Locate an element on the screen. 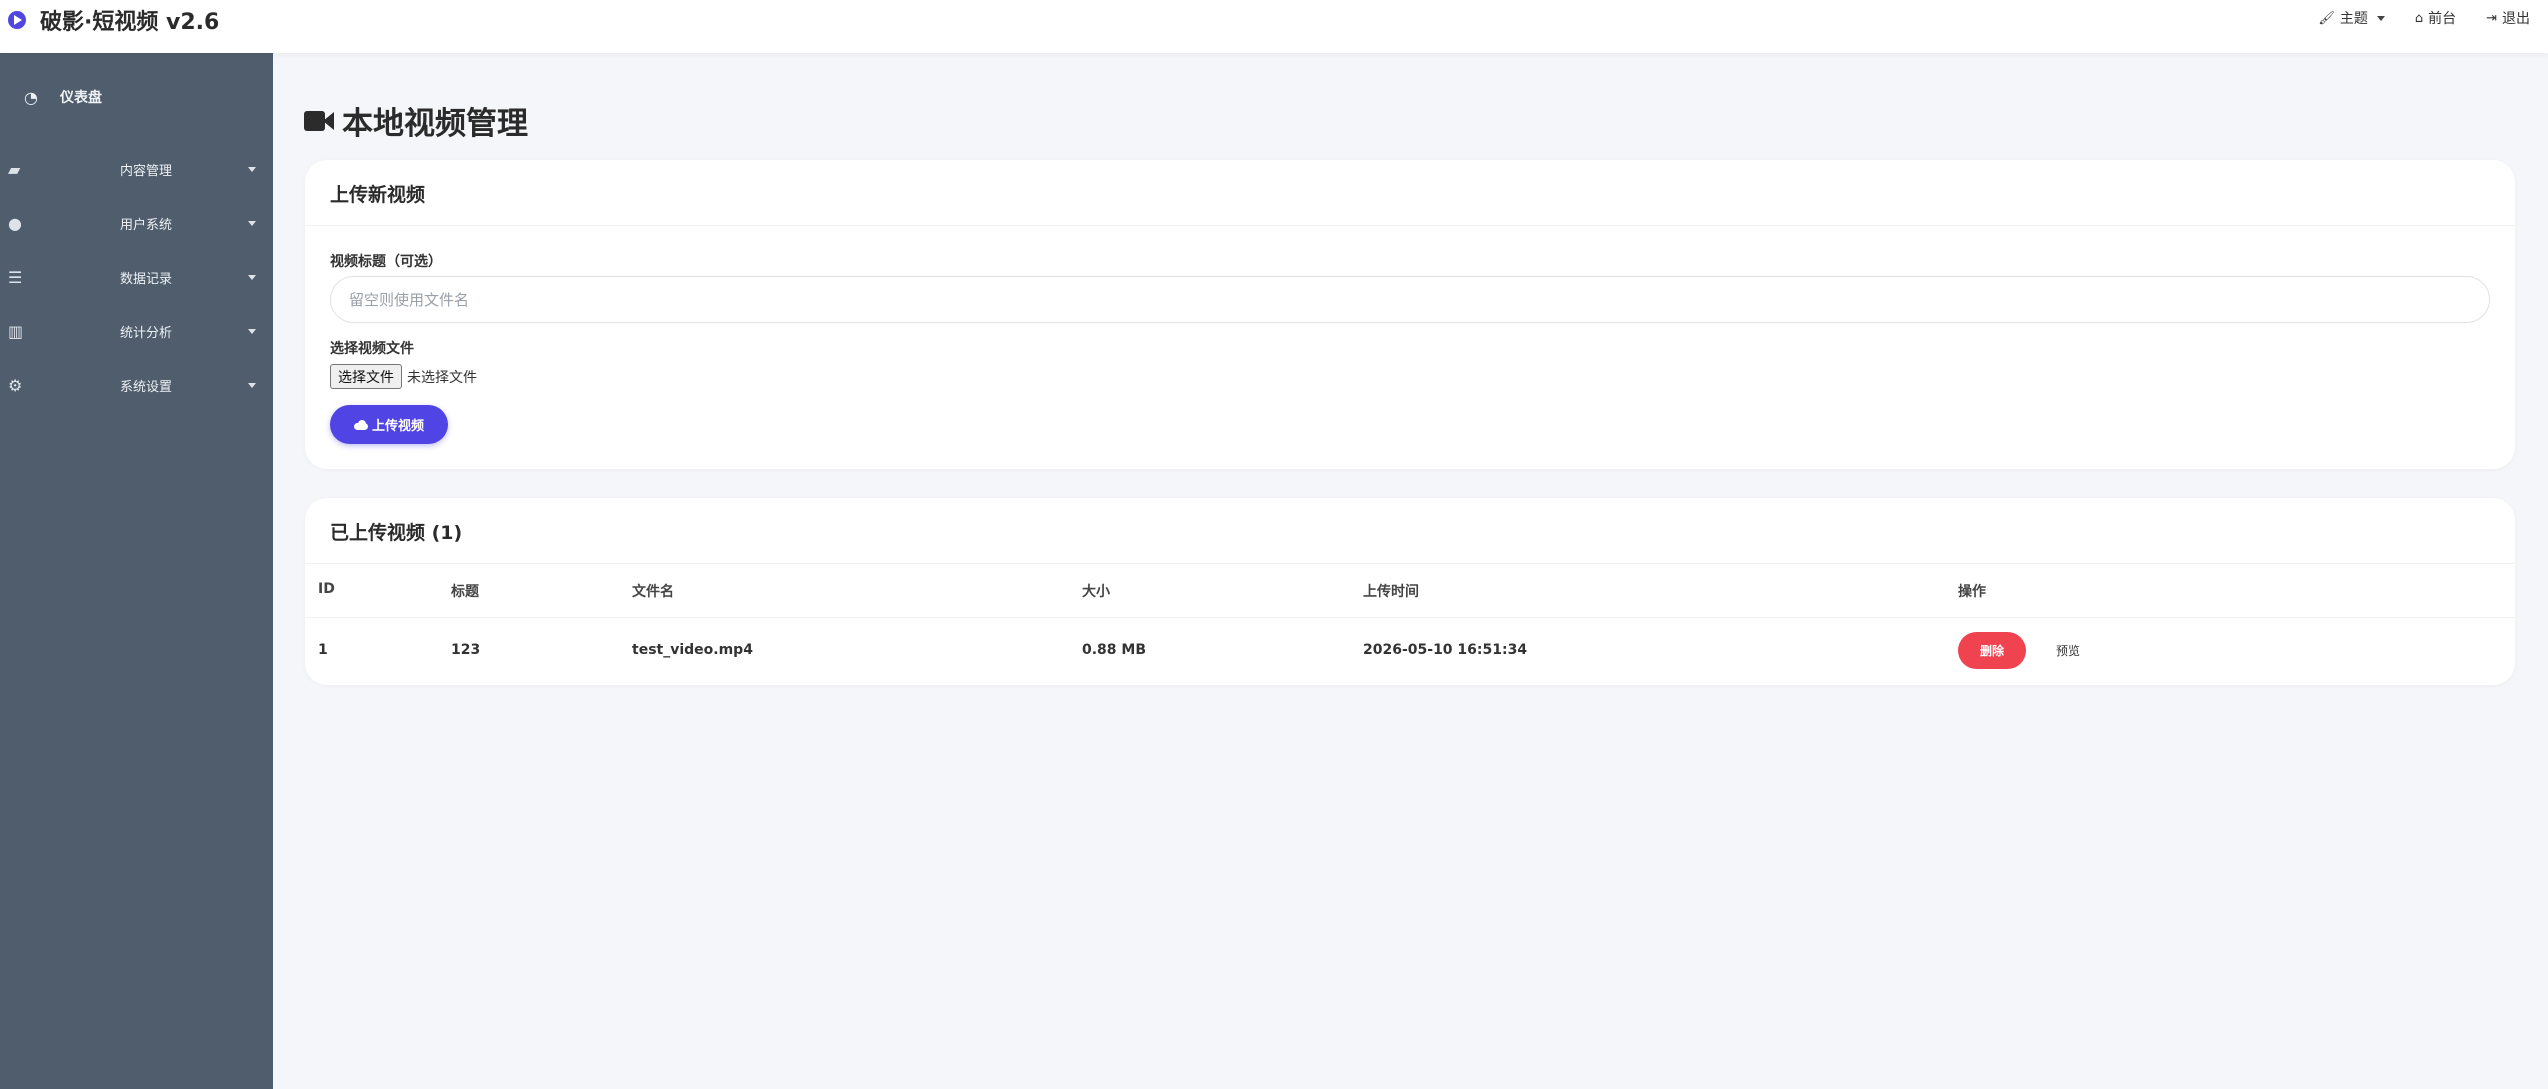  sidebar-item-users: ● 用户系统 is located at coordinates (136, 223).